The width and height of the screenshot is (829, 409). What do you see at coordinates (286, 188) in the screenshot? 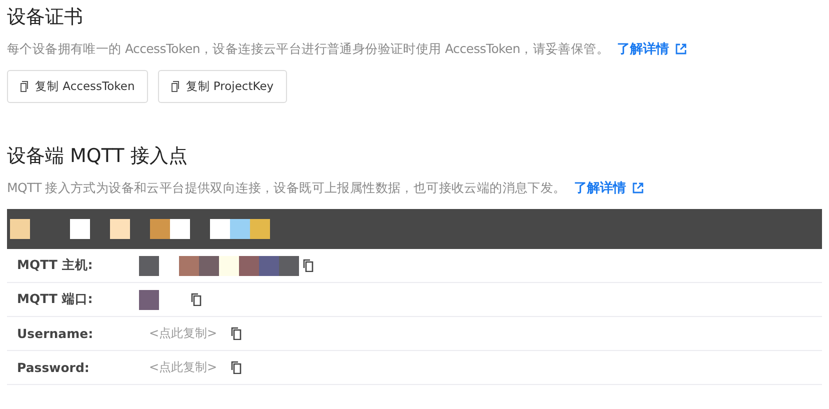
I see `description: MQTT 接入方式为设备和云平台提供双向连接，设备既可上报属性数据，也可接收云端的消息下发。` at bounding box center [286, 188].